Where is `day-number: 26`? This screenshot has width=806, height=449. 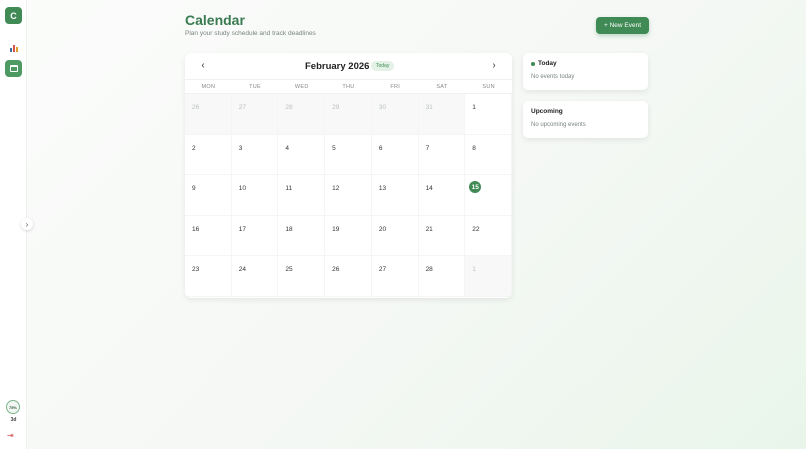
day-number: 26 is located at coordinates (196, 107).